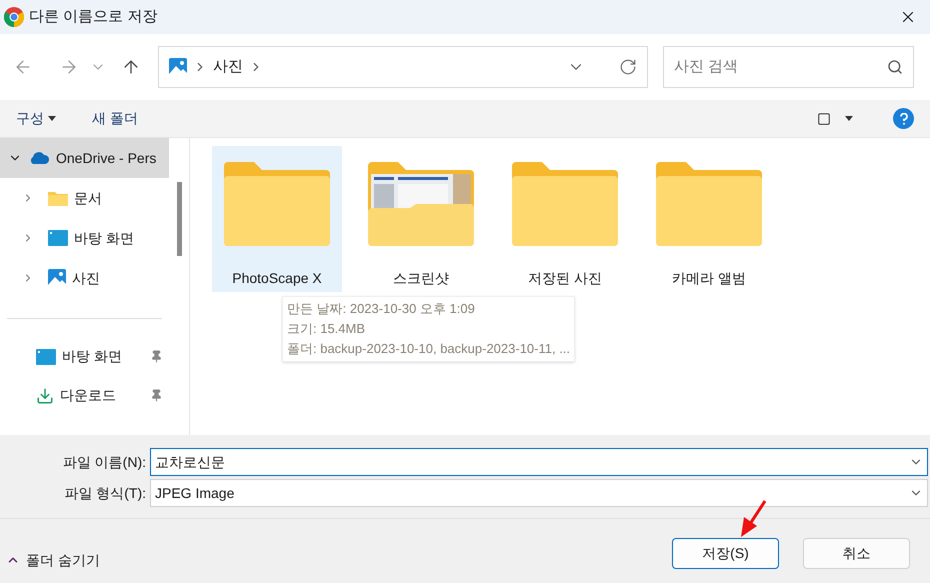  Describe the element at coordinates (105, 493) in the screenshot. I see `field-label: 파일 형식(T):` at that location.